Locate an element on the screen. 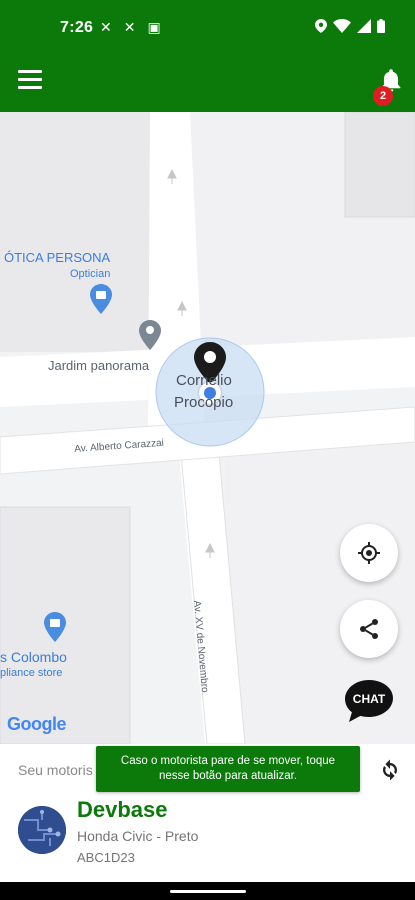 This screenshot has height=900, width=415. signal-icon is located at coordinates (364, 26).